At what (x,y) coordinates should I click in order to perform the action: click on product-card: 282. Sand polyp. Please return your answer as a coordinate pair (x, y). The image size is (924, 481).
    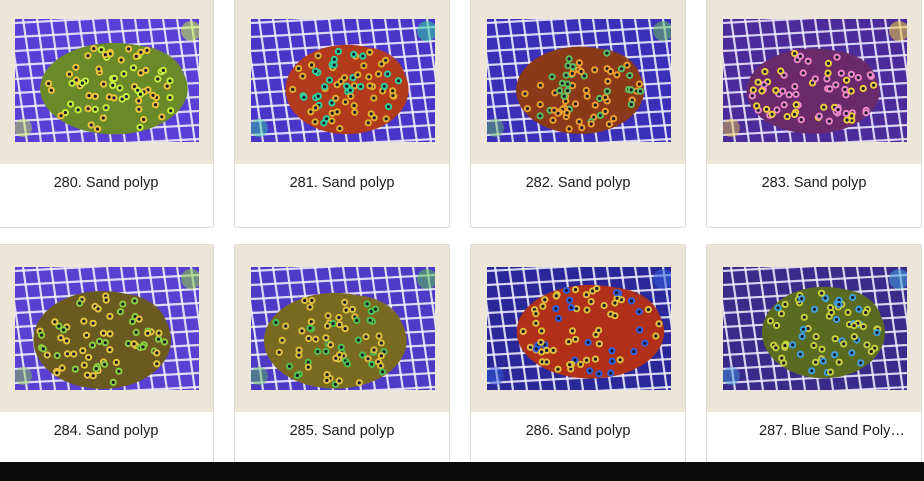
    Looking at the image, I should click on (578, 114).